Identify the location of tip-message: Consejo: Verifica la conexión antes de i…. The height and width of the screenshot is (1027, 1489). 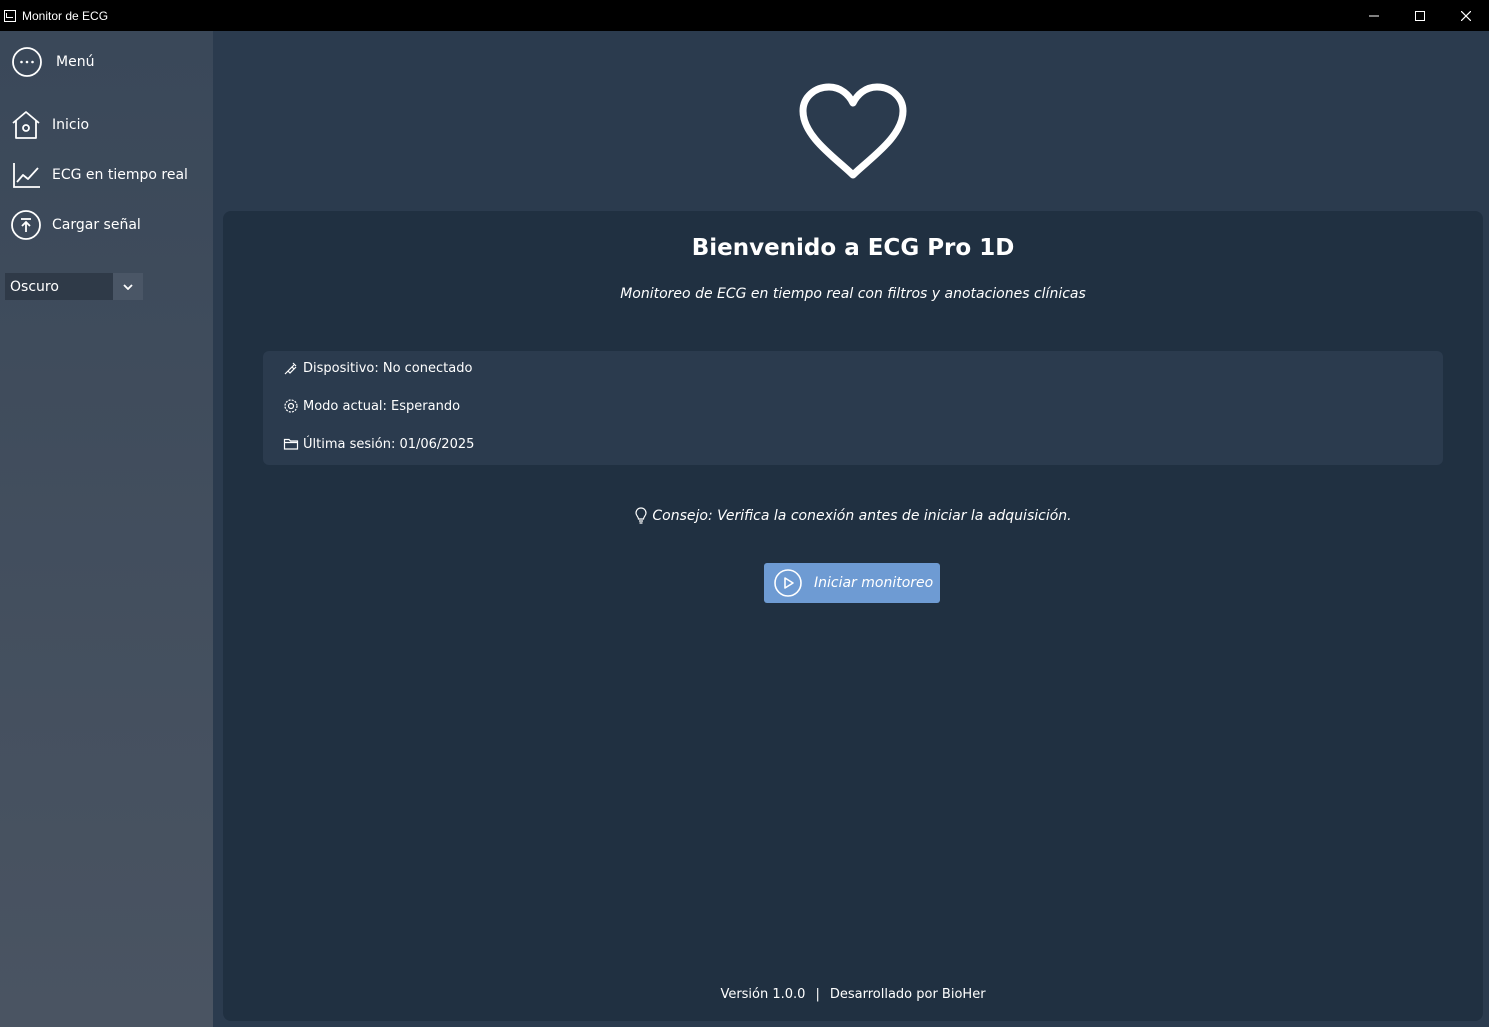
(862, 516).